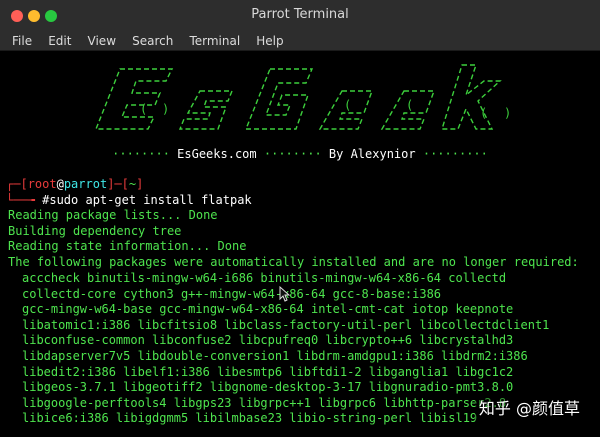 Image resolution: width=600 pixels, height=437 pixels. I want to click on window-title: Parrot Terminal, so click(300, 14).